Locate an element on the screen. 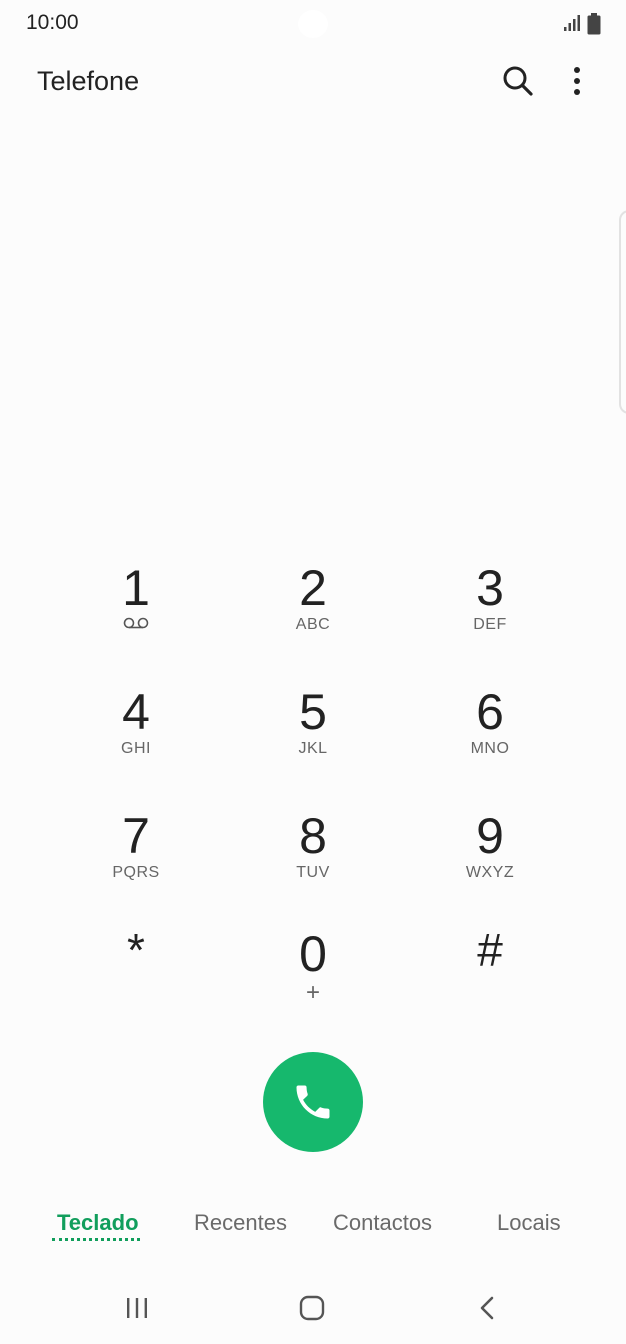 The height and width of the screenshot is (1344, 626). key-0: 0 + is located at coordinates (313, 981).